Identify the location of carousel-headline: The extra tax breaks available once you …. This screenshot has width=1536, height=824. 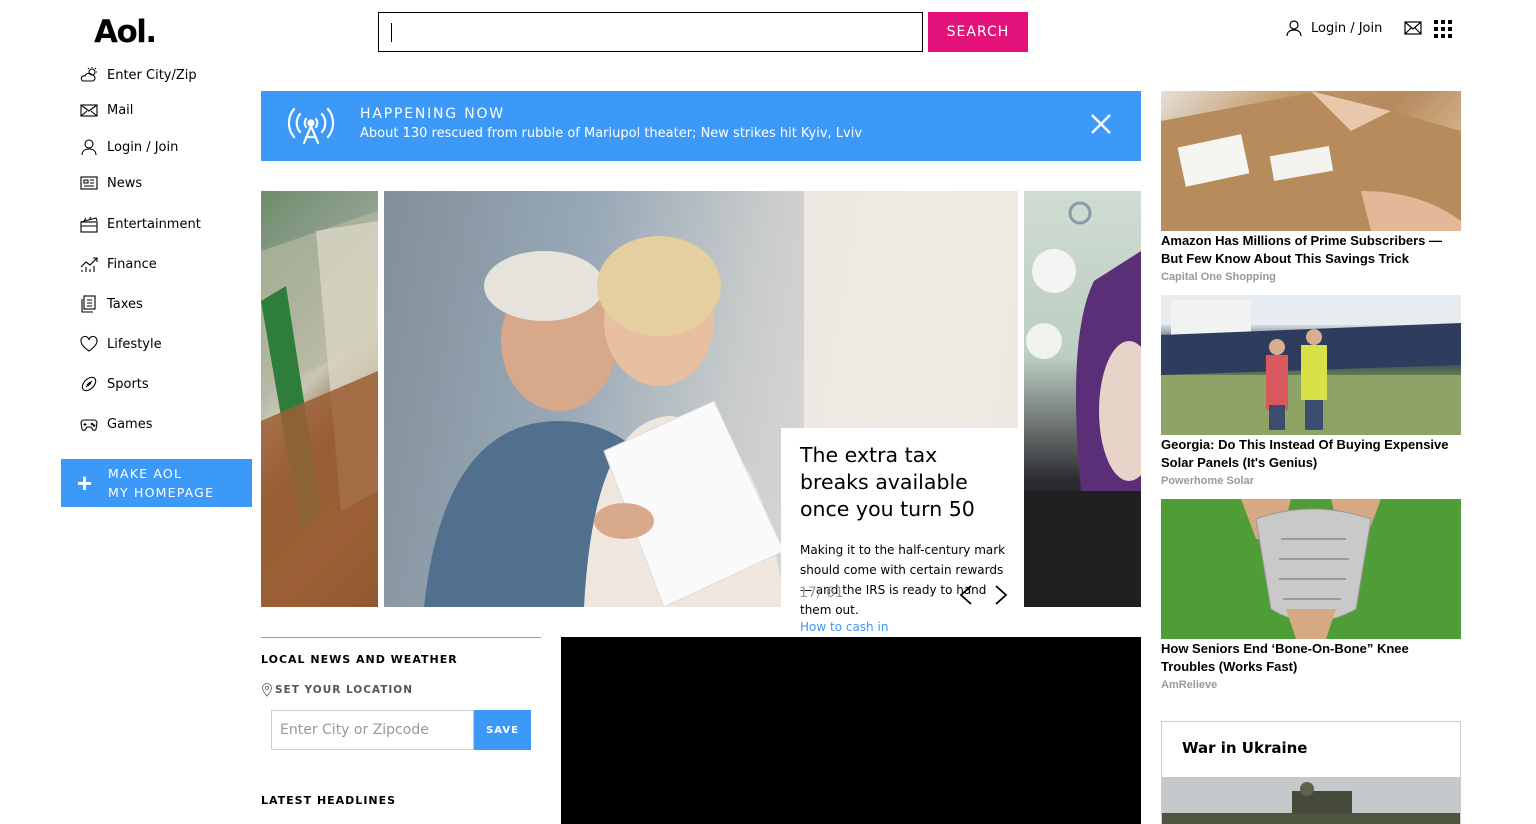
(902, 482).